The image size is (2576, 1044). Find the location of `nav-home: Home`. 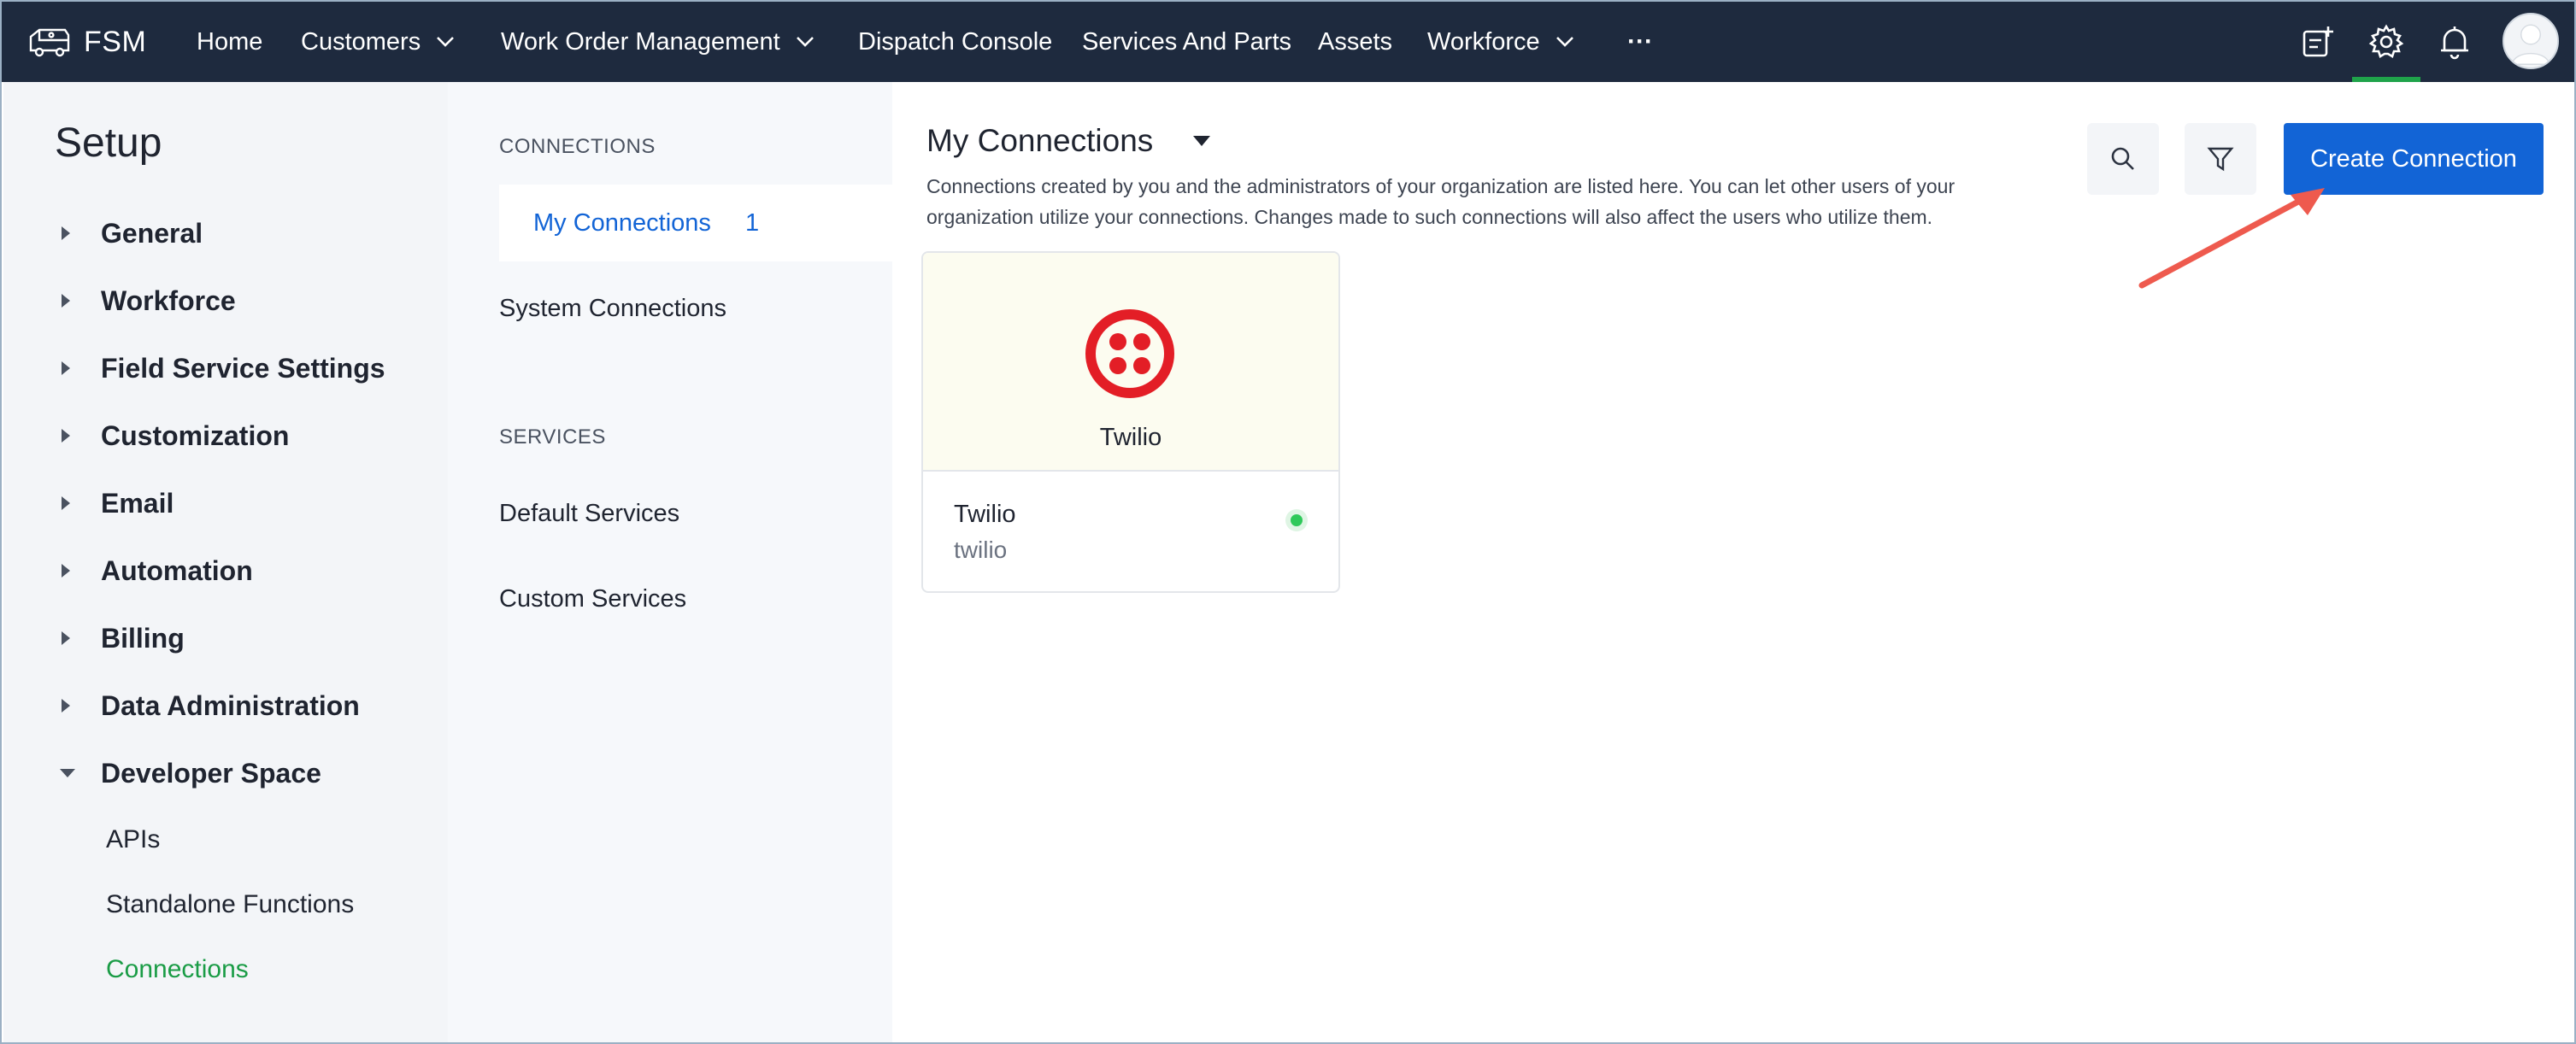

nav-home: Home is located at coordinates (229, 42).